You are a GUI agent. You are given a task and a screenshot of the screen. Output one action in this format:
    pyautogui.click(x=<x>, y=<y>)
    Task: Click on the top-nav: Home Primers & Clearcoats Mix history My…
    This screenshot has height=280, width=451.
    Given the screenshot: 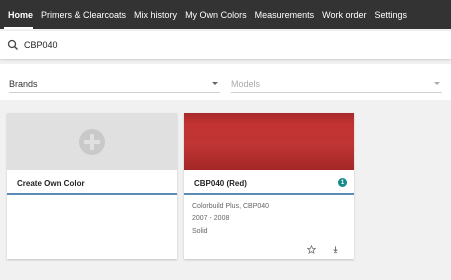 What is the action you would take?
    pyautogui.click(x=225, y=14)
    